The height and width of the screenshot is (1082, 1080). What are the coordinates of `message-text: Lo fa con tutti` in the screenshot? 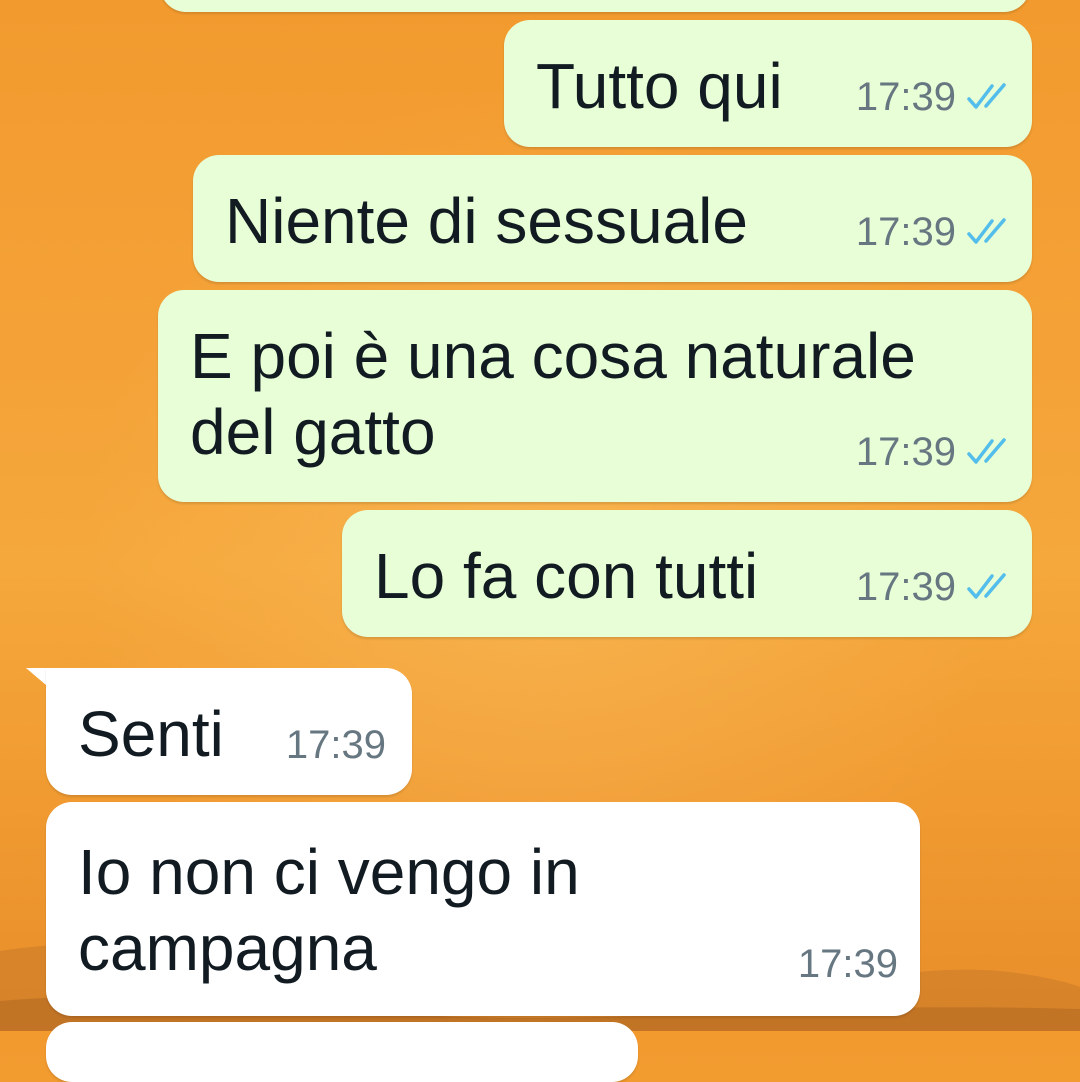 It's located at (566, 576).